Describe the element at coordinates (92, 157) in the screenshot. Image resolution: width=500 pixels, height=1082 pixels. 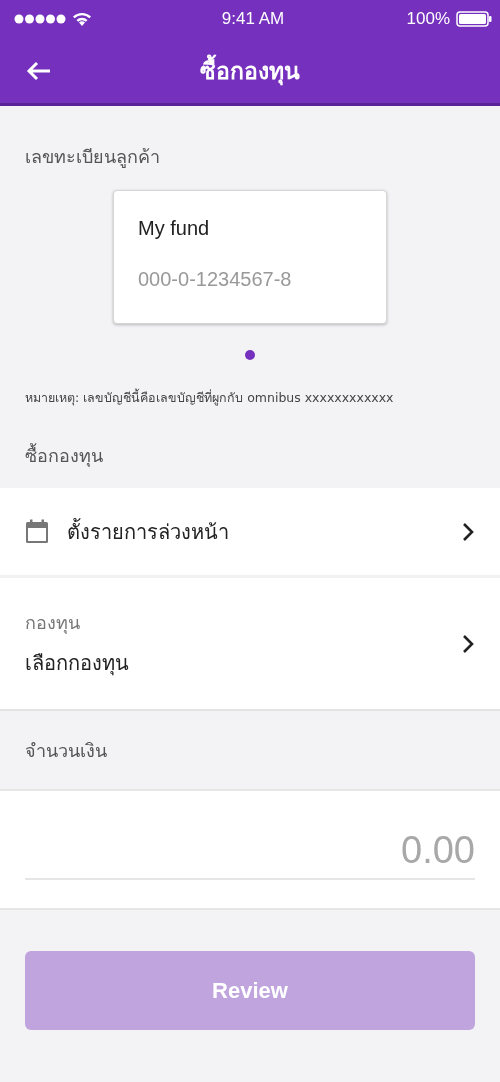
I see `section-label: เลขทะเบียนลูกค้า` at that location.